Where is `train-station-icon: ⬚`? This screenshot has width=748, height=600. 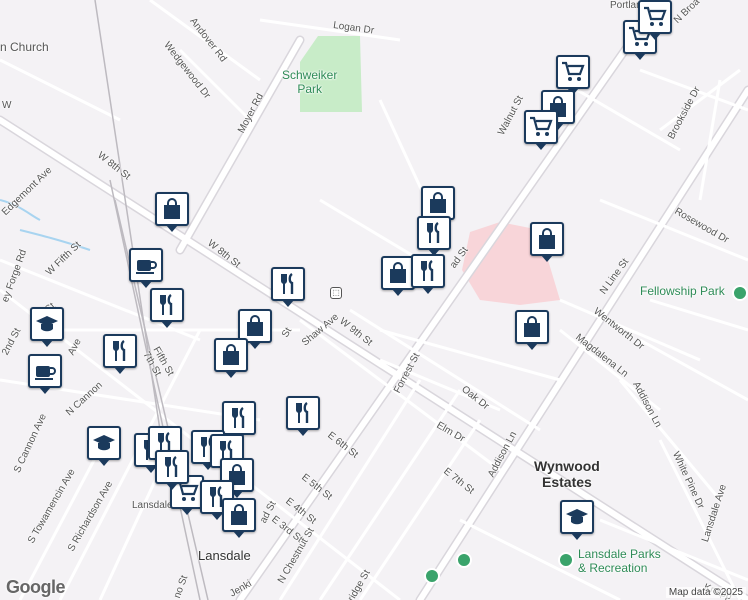 train-station-icon: ⬚ is located at coordinates (336, 293).